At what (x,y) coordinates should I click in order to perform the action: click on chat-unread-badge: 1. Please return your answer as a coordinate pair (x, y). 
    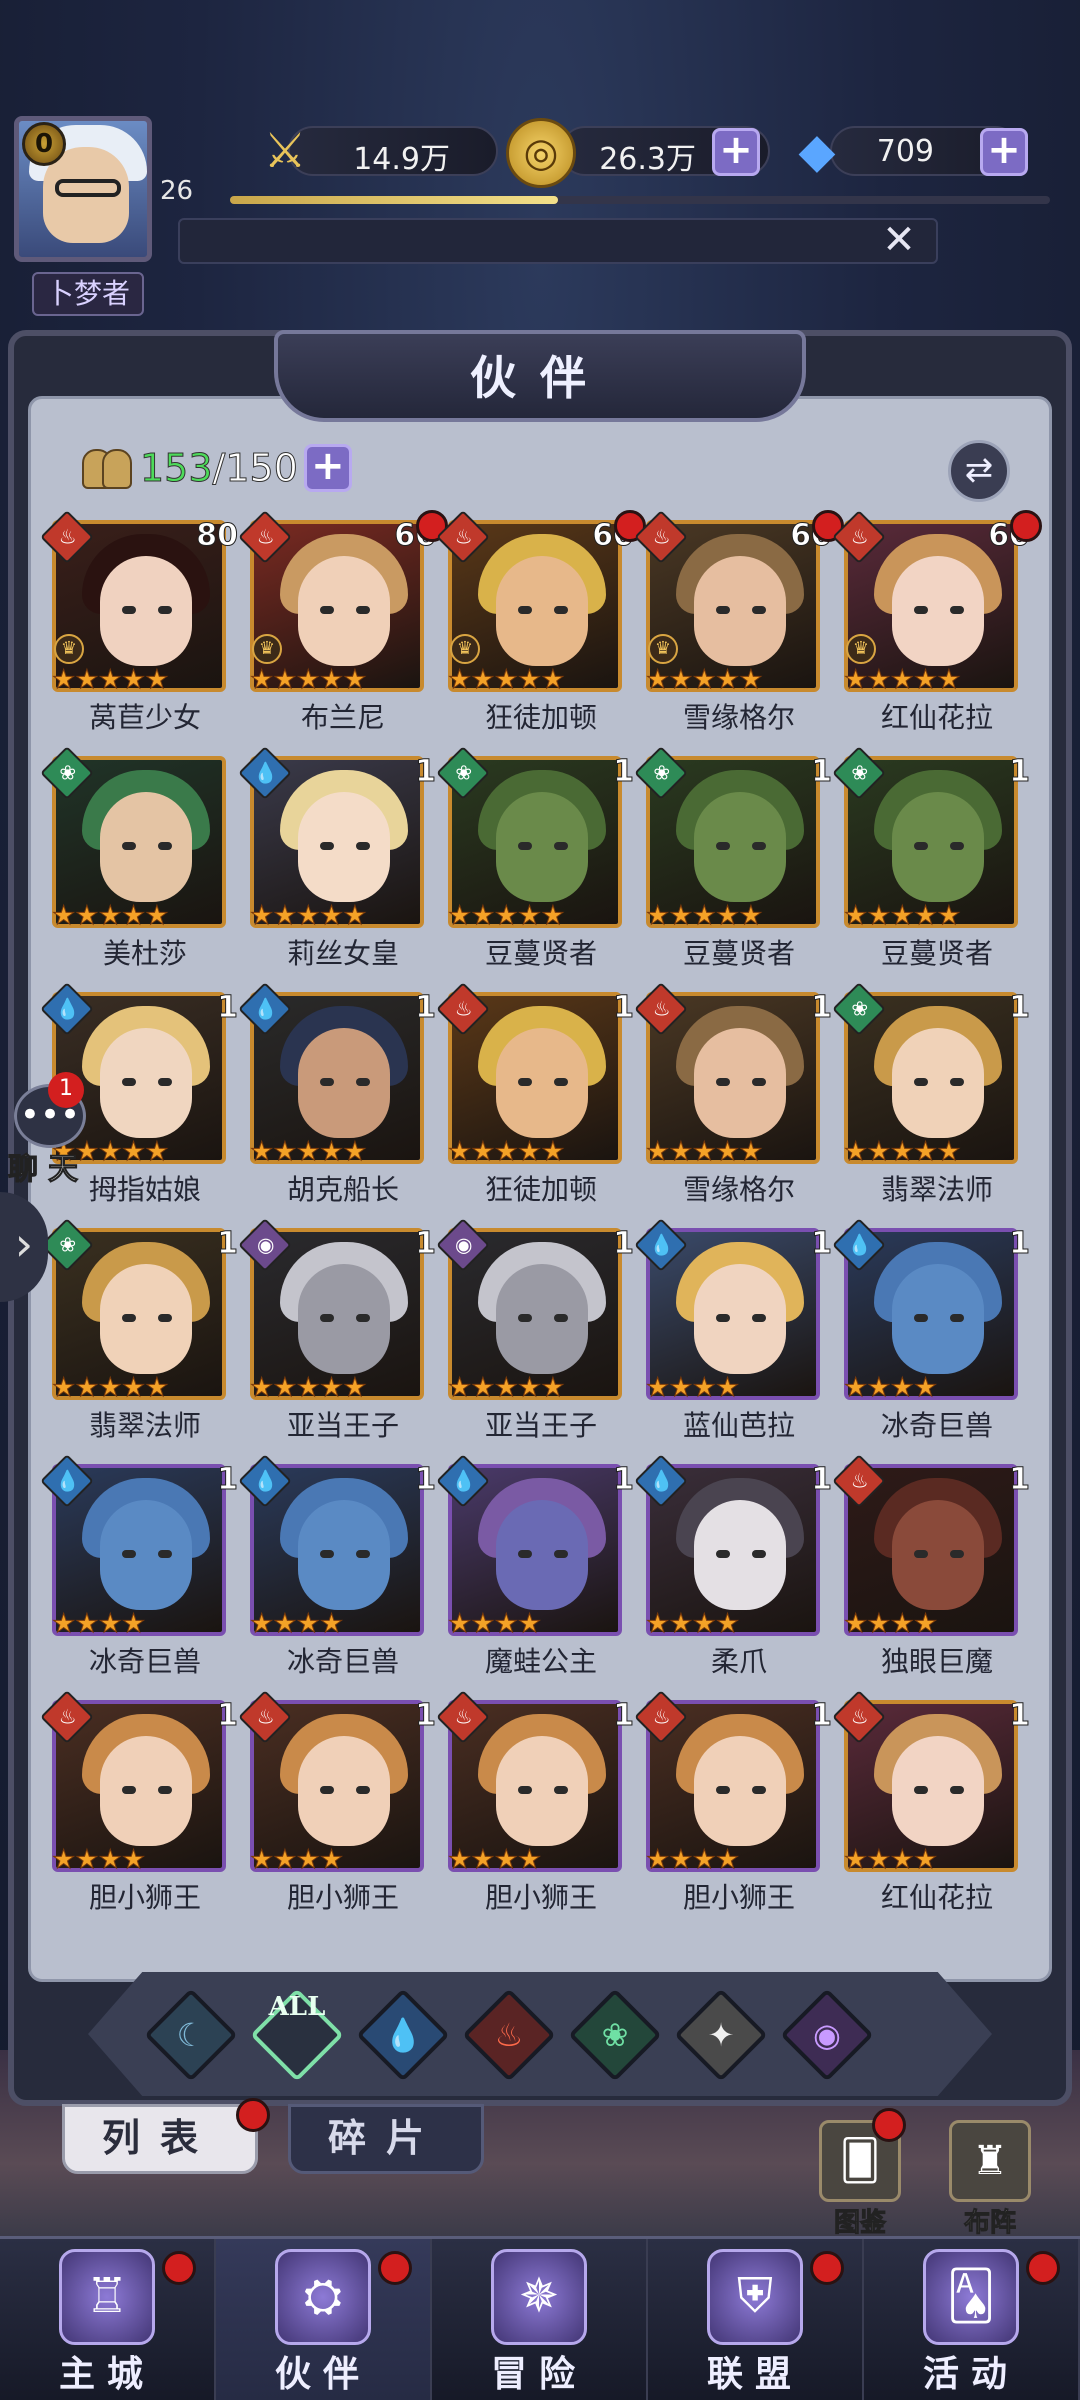
    Looking at the image, I should click on (66, 1090).